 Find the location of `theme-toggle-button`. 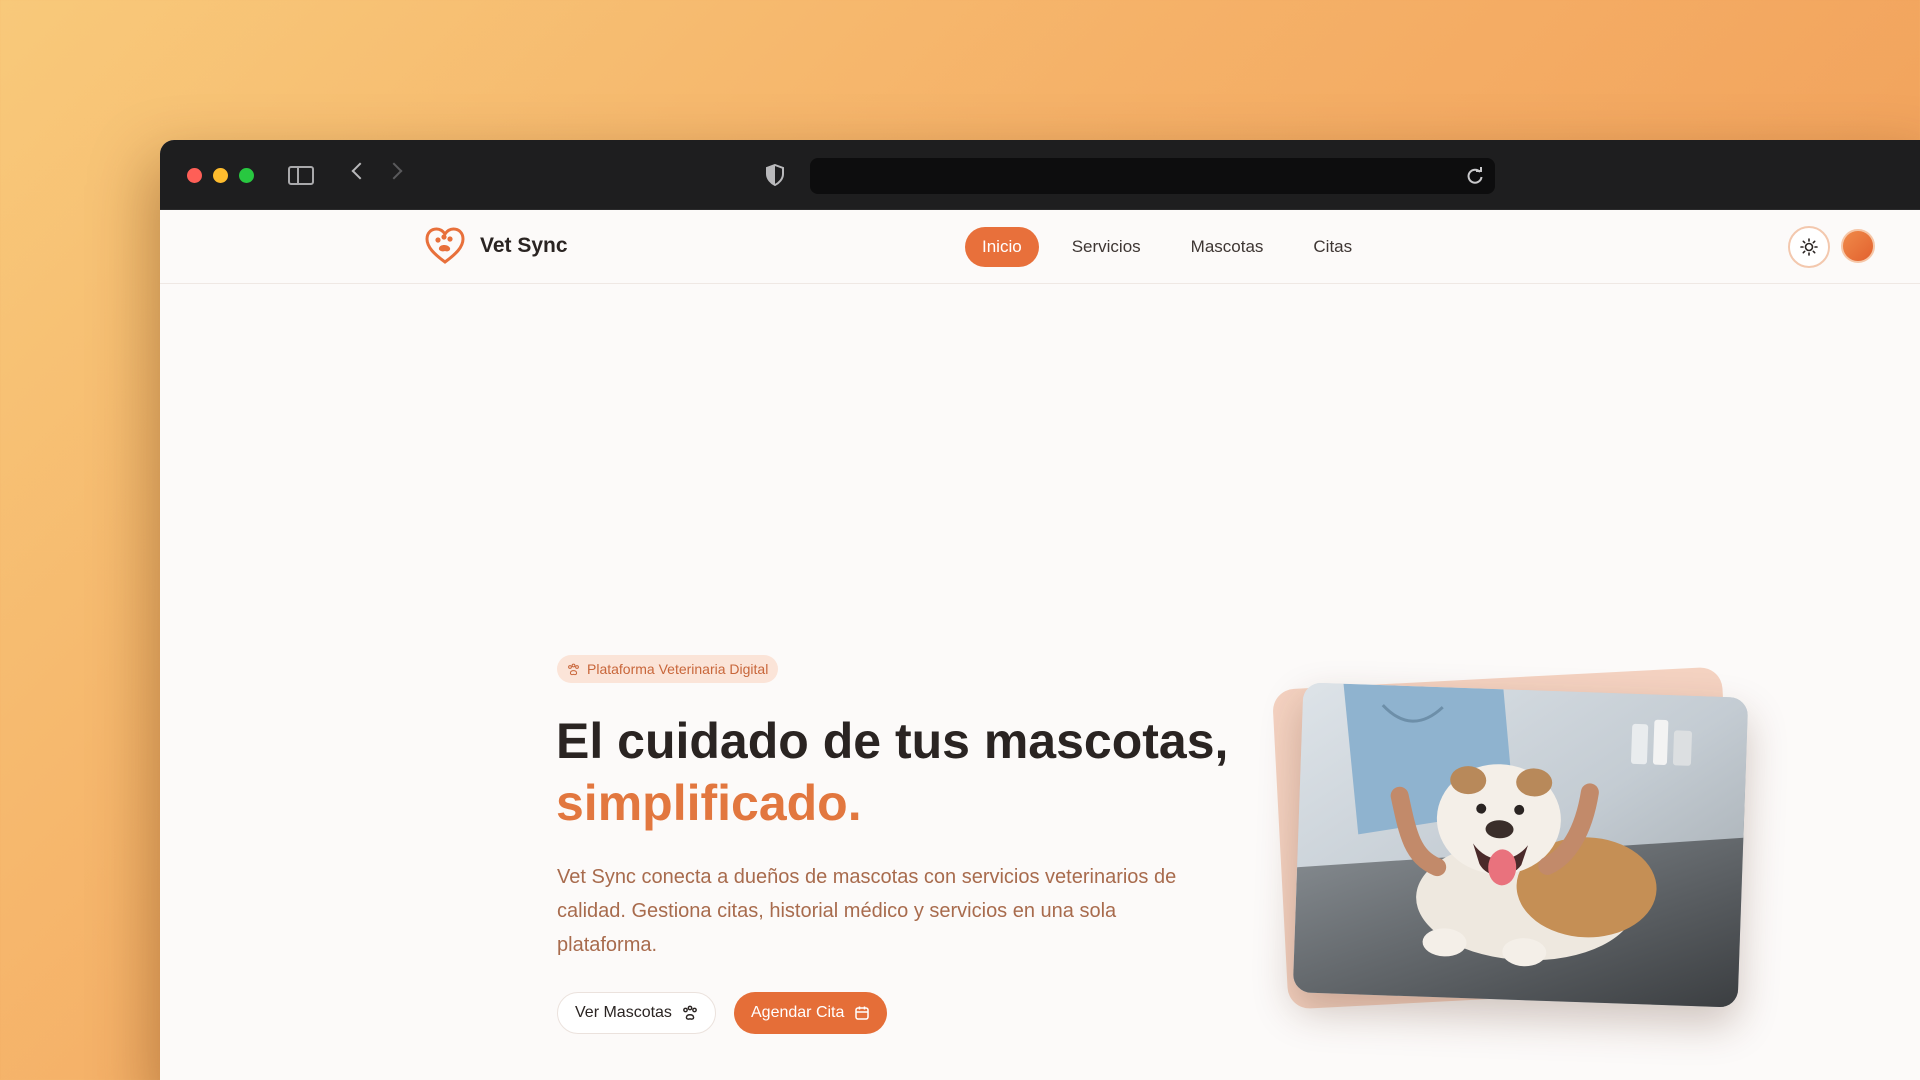

theme-toggle-button is located at coordinates (1809, 247).